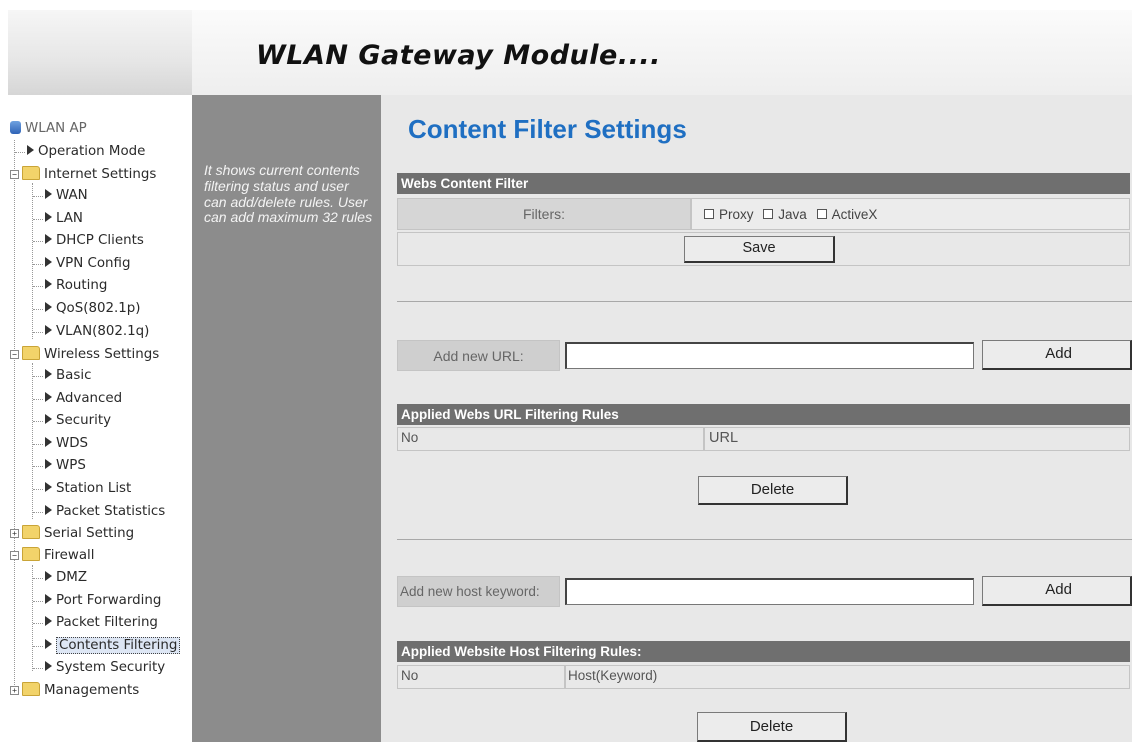 This screenshot has height=742, width=1132. Describe the element at coordinates (910, 214) in the screenshot. I see `filters-options: Proxy Java ActiveX` at that location.